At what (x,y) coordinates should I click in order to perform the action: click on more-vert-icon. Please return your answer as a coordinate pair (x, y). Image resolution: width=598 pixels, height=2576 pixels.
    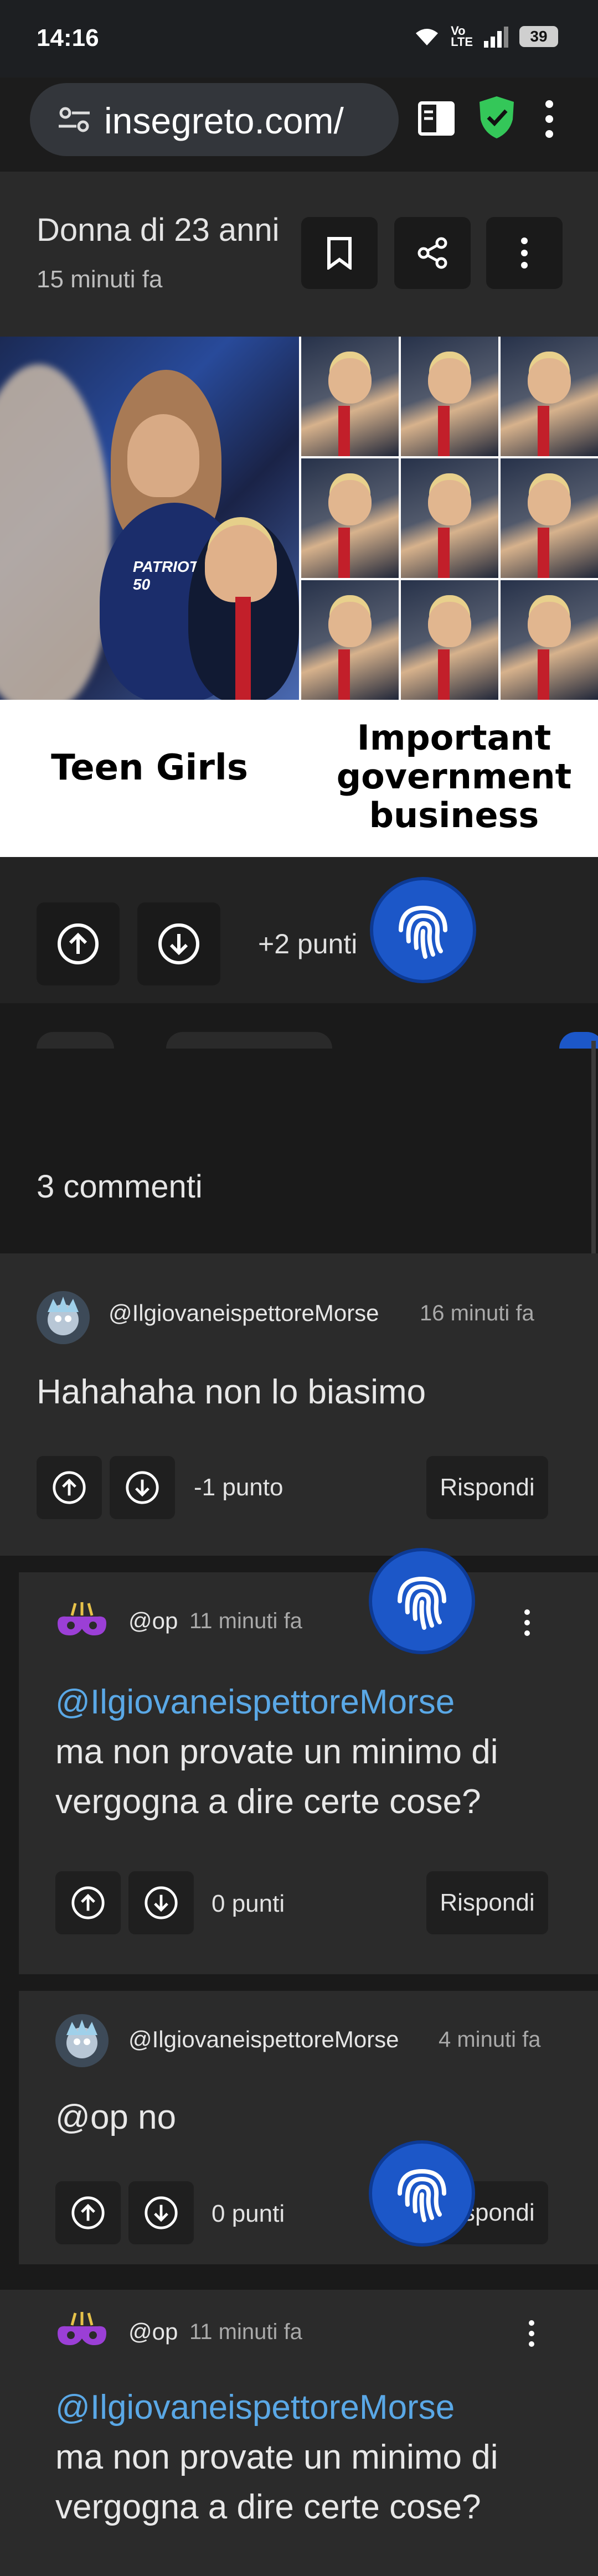
    Looking at the image, I should click on (524, 253).